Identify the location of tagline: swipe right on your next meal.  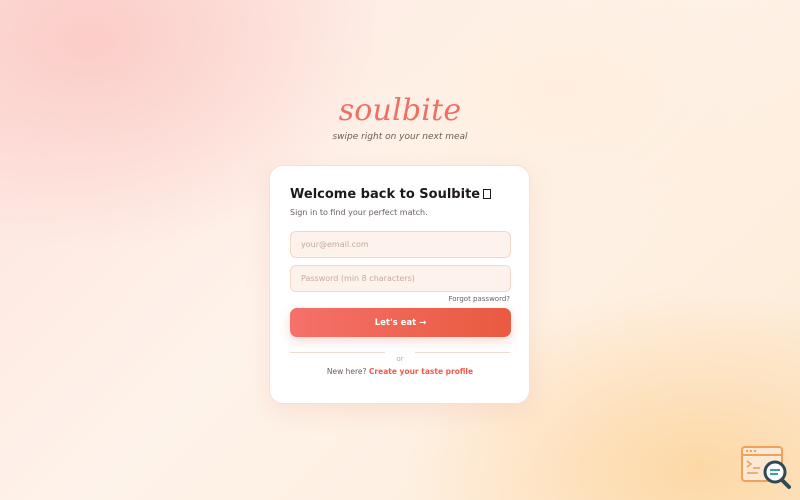
(400, 137).